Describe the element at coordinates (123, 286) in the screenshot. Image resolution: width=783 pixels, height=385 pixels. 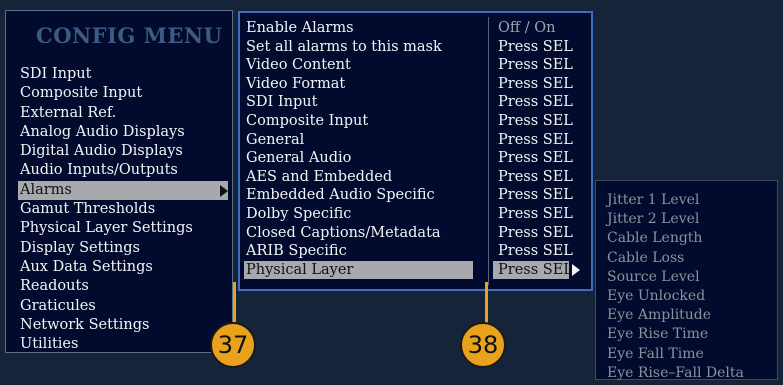
I see `config-item-readouts: Readouts` at that location.